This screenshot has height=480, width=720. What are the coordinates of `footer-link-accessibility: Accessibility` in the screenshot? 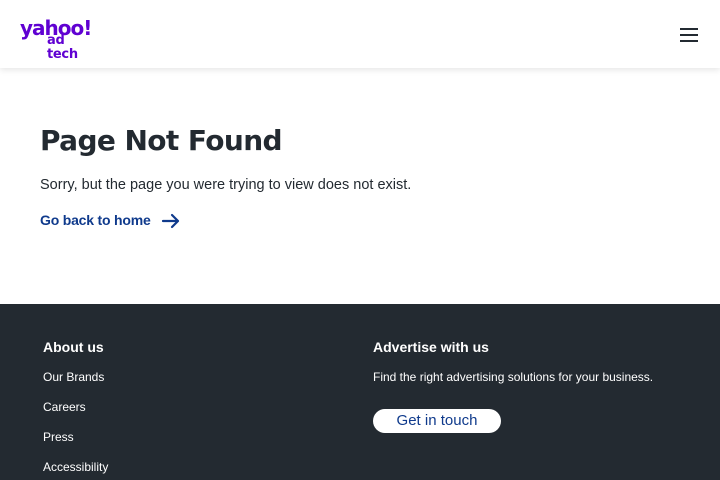 It's located at (75, 467).